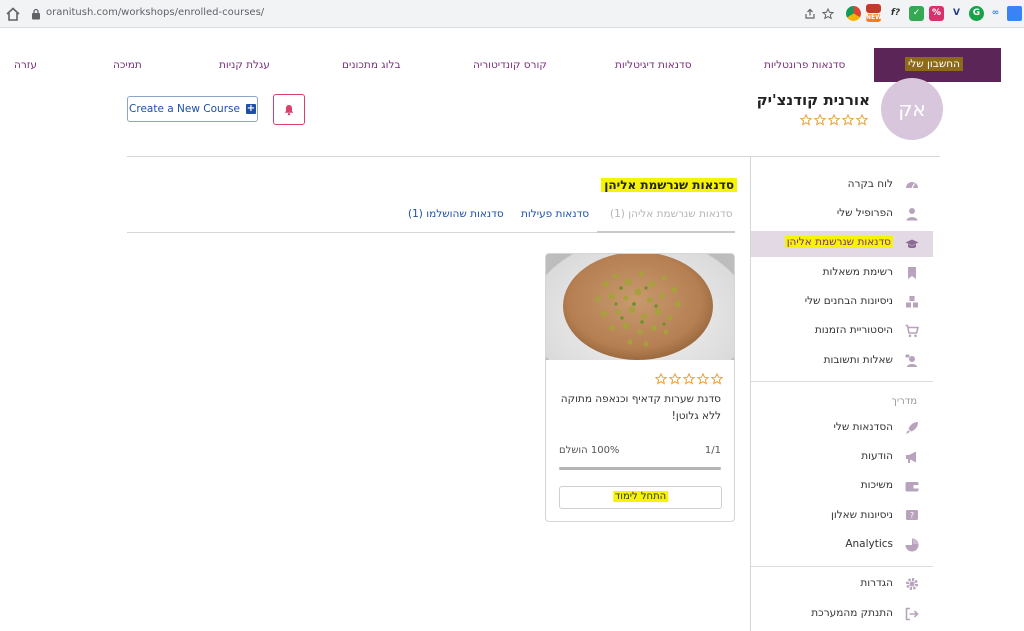  Describe the element at coordinates (13, 14) in the screenshot. I see `home-icon` at that location.